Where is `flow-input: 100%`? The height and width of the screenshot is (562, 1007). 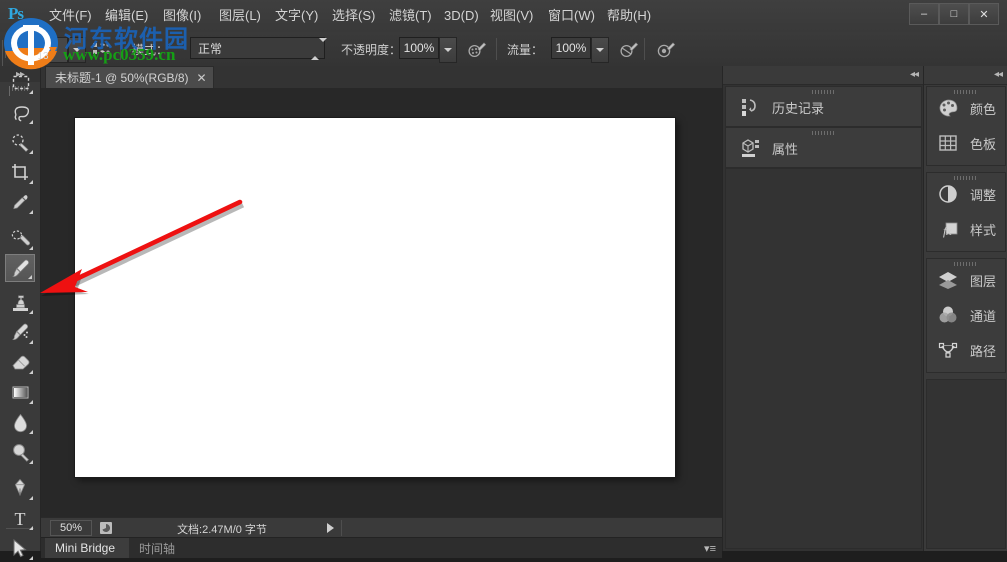 flow-input: 100% is located at coordinates (571, 48).